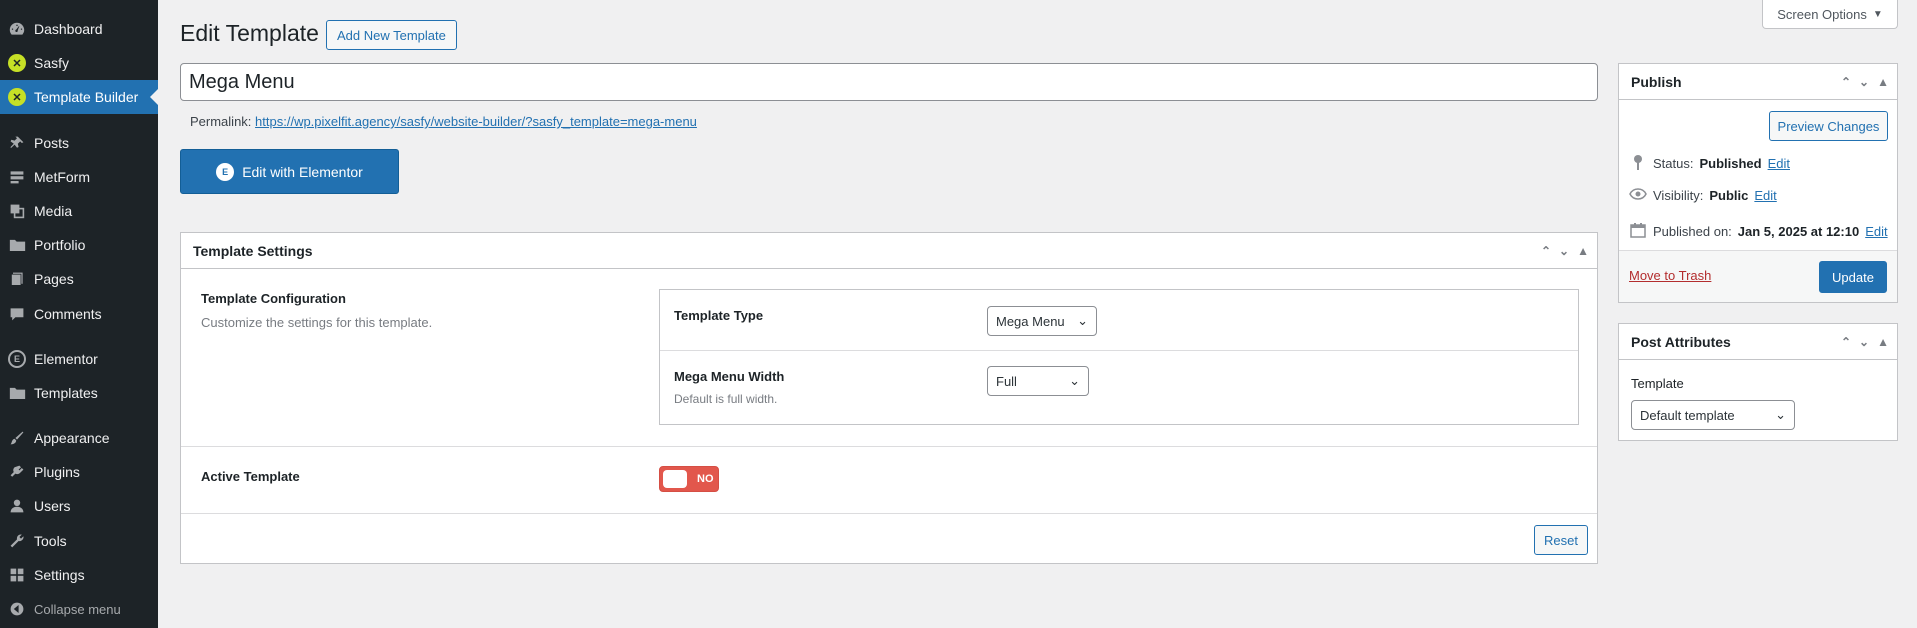  I want to click on visibility-edit-link: Edit, so click(1765, 195).